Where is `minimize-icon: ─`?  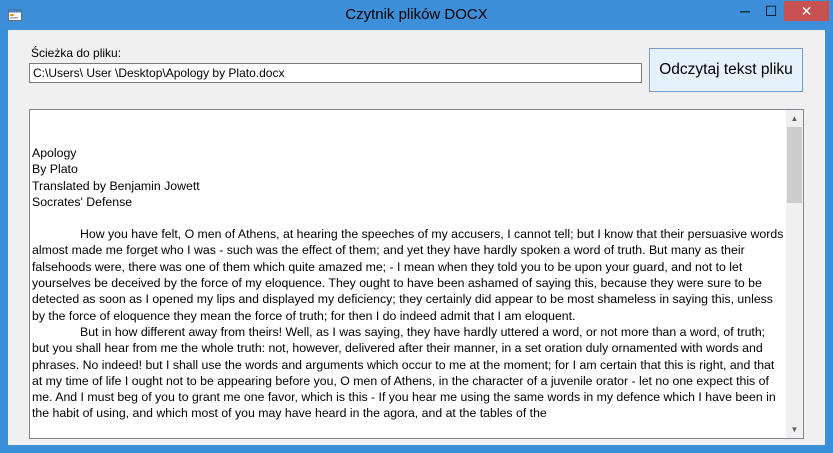 minimize-icon: ─ is located at coordinates (745, 11).